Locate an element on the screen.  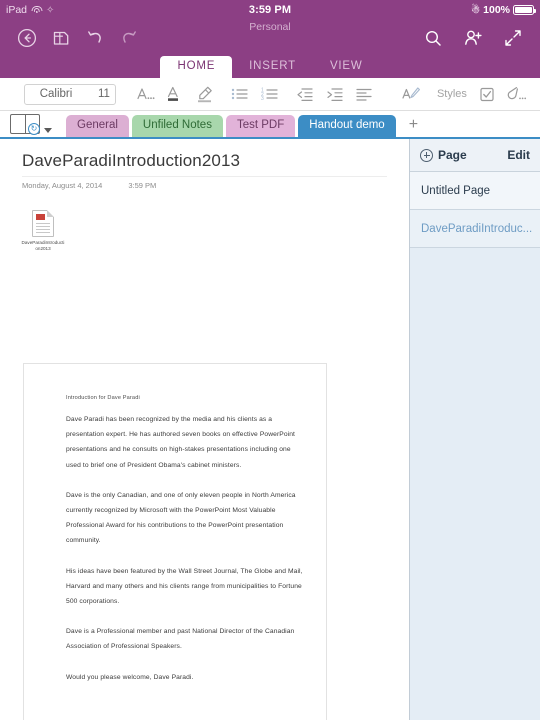
add-page-button: Page is located at coordinates (443, 155).